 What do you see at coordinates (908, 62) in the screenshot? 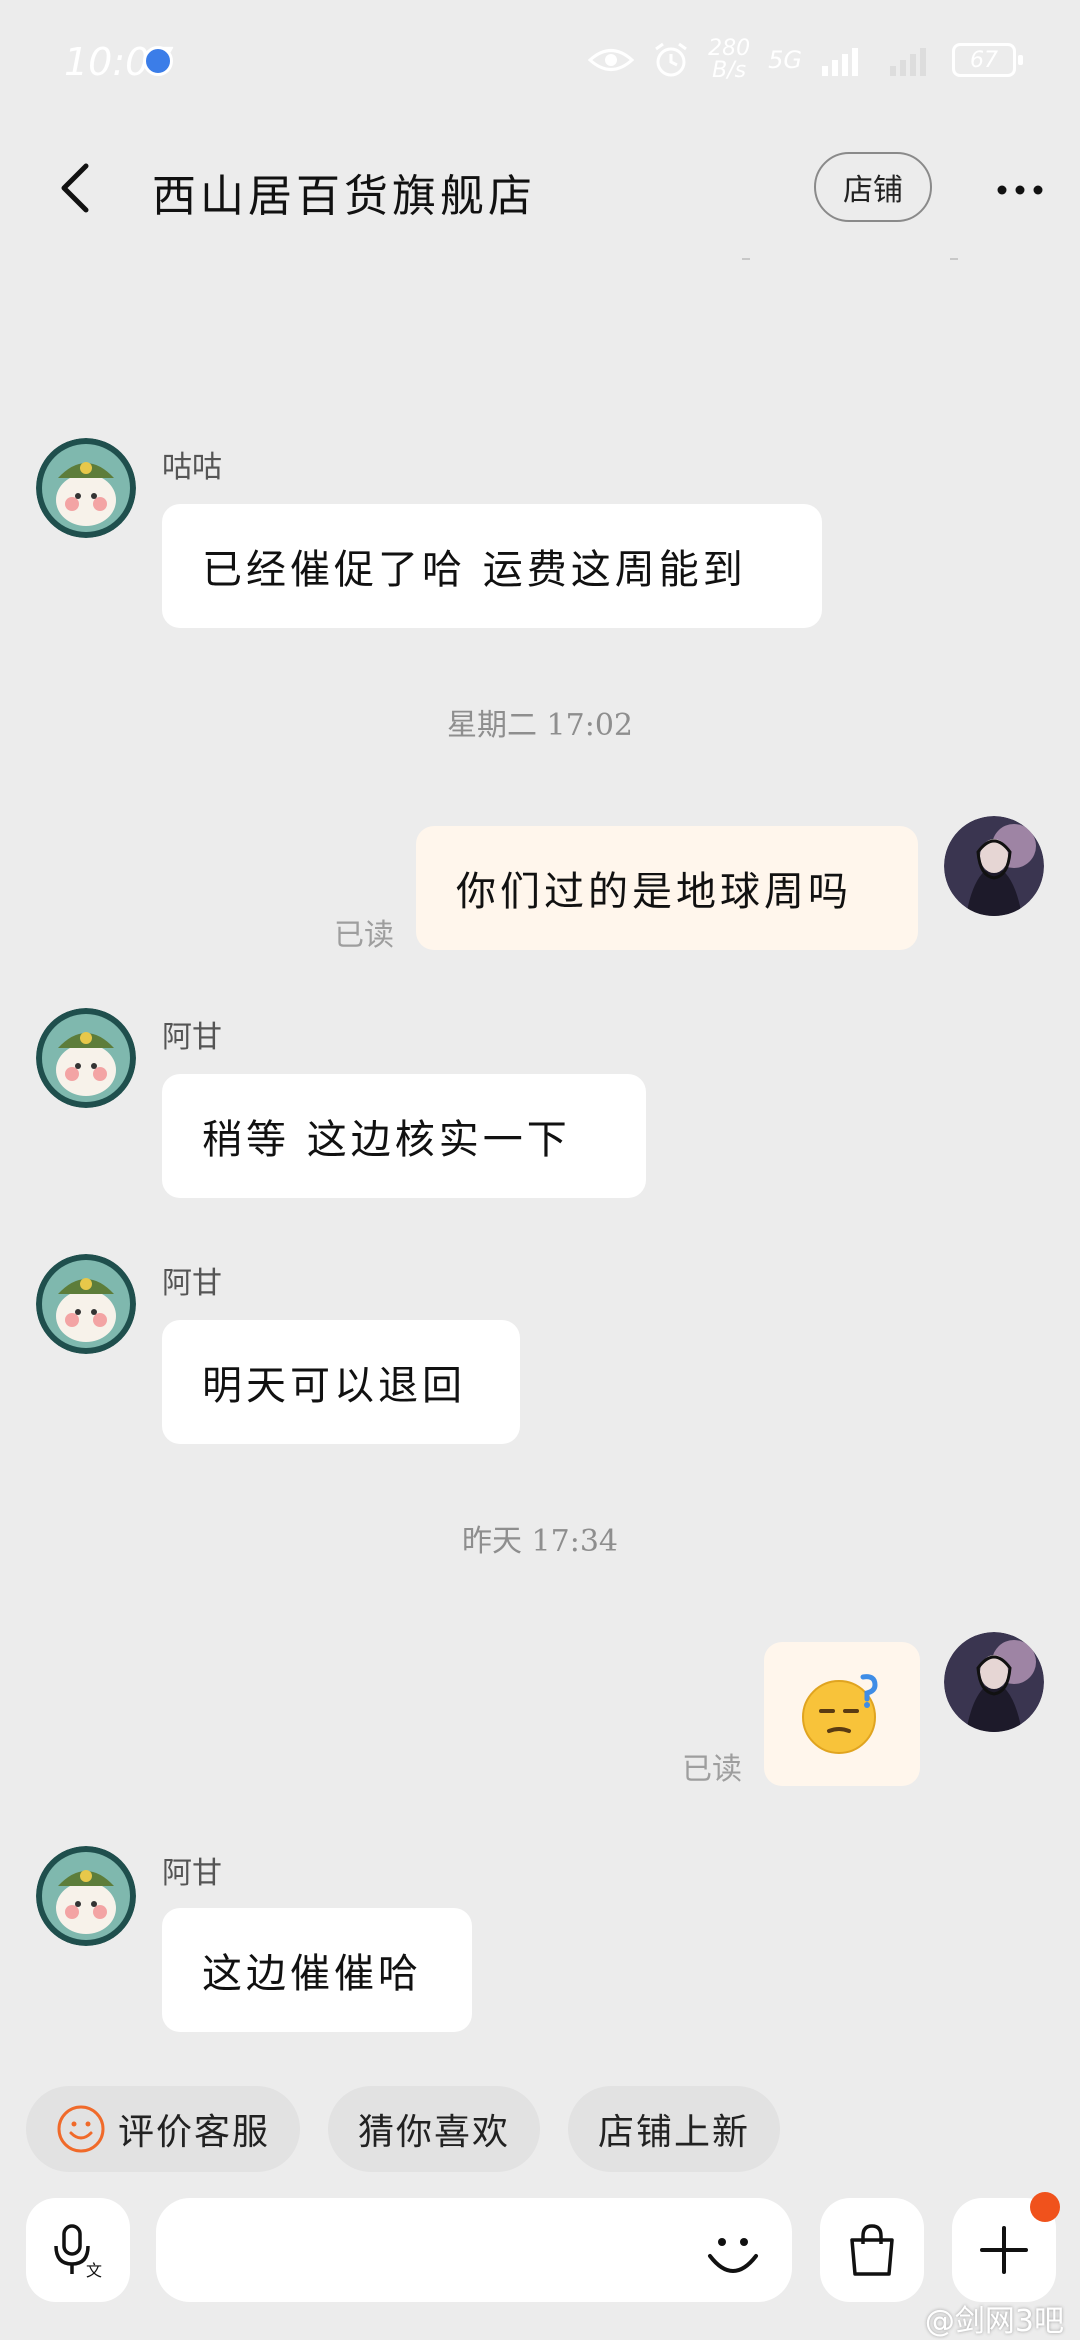
I see `signal-secondary-icon` at bounding box center [908, 62].